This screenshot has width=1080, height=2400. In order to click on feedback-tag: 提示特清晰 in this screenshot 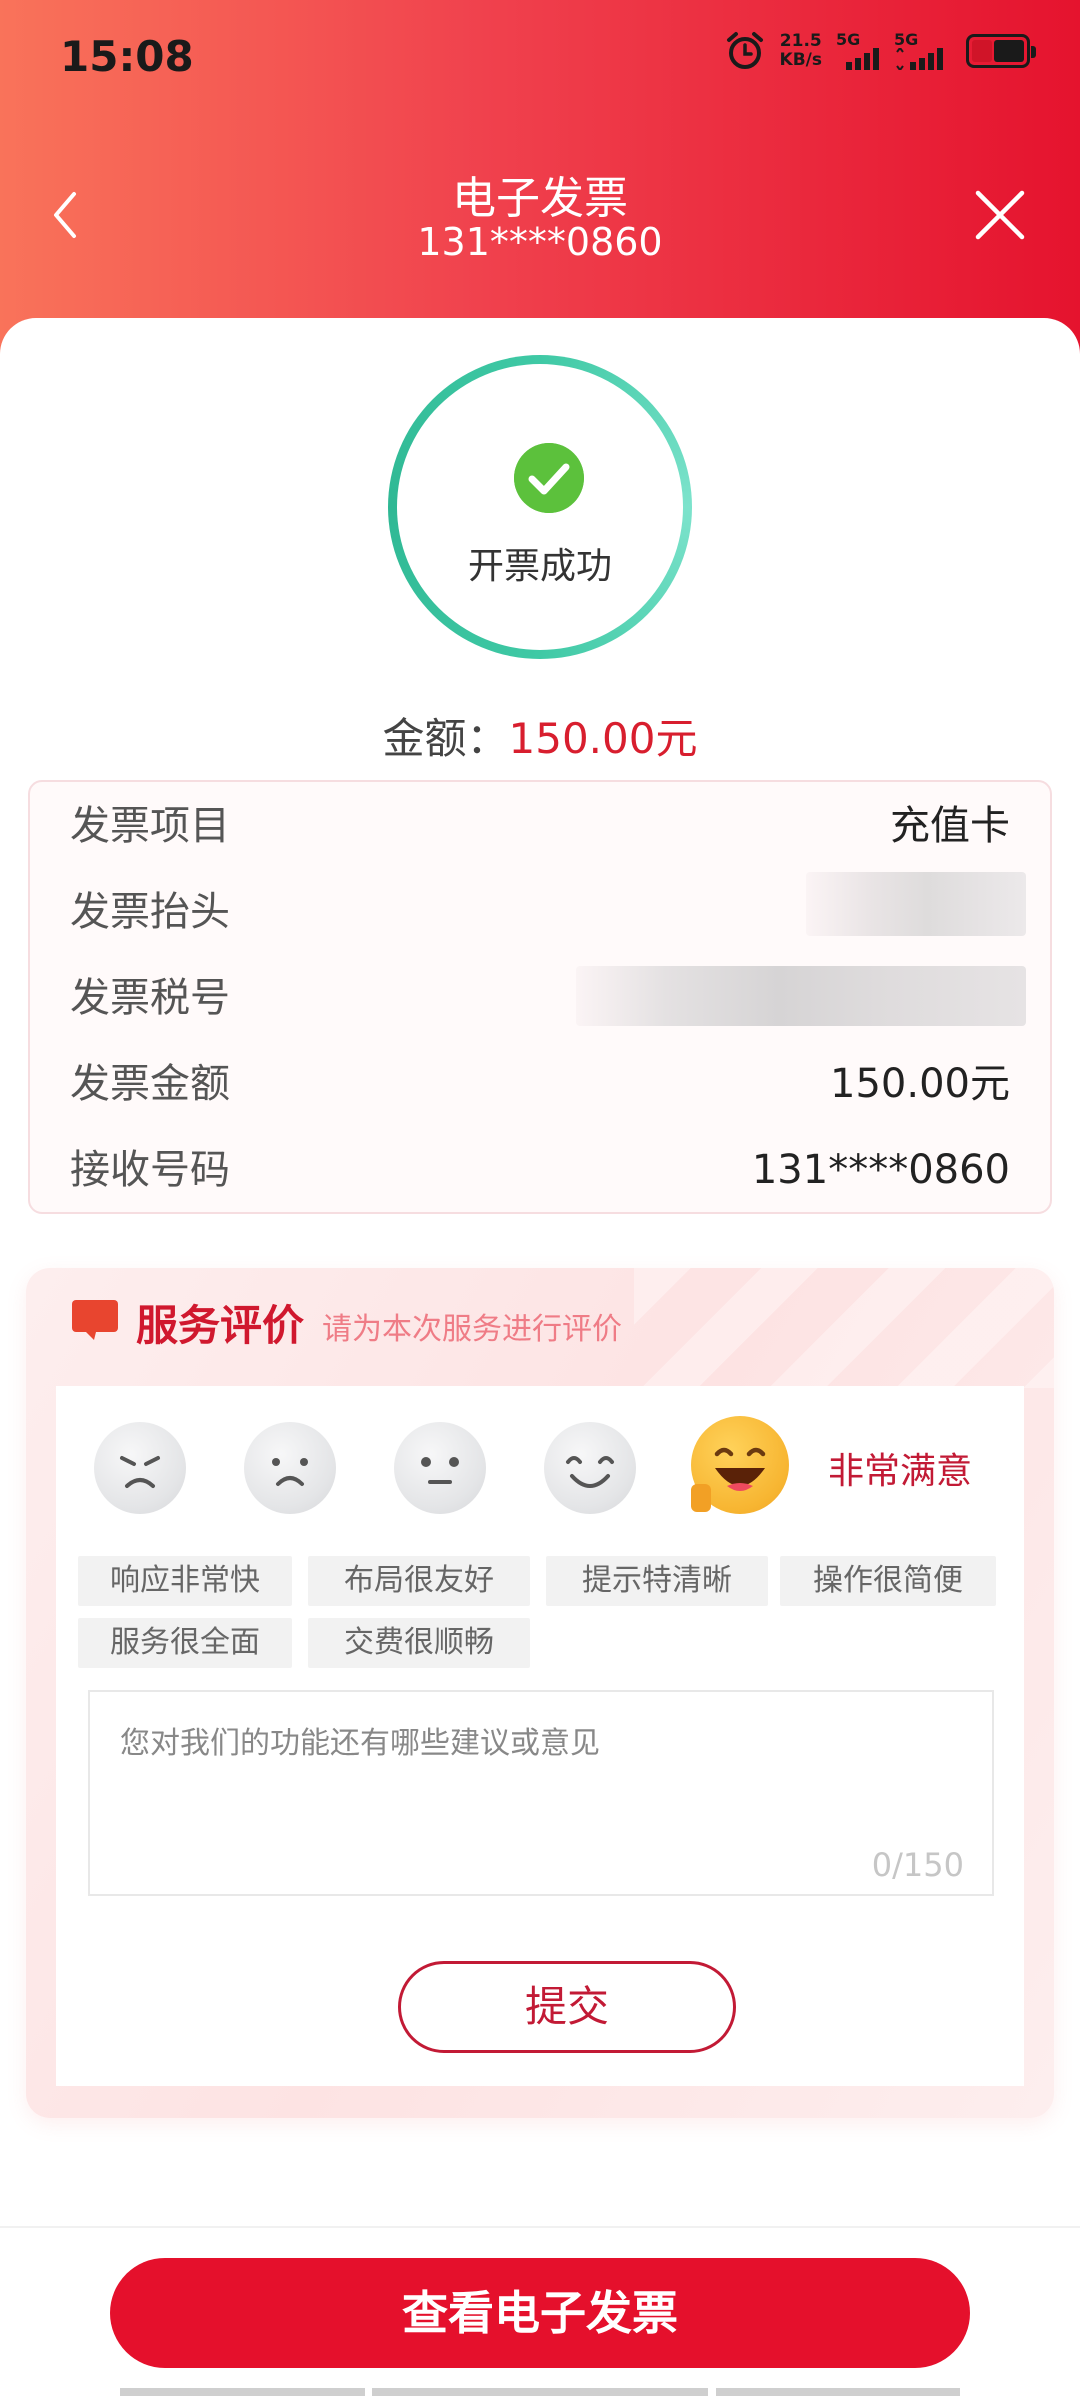, I will do `click(657, 1581)`.